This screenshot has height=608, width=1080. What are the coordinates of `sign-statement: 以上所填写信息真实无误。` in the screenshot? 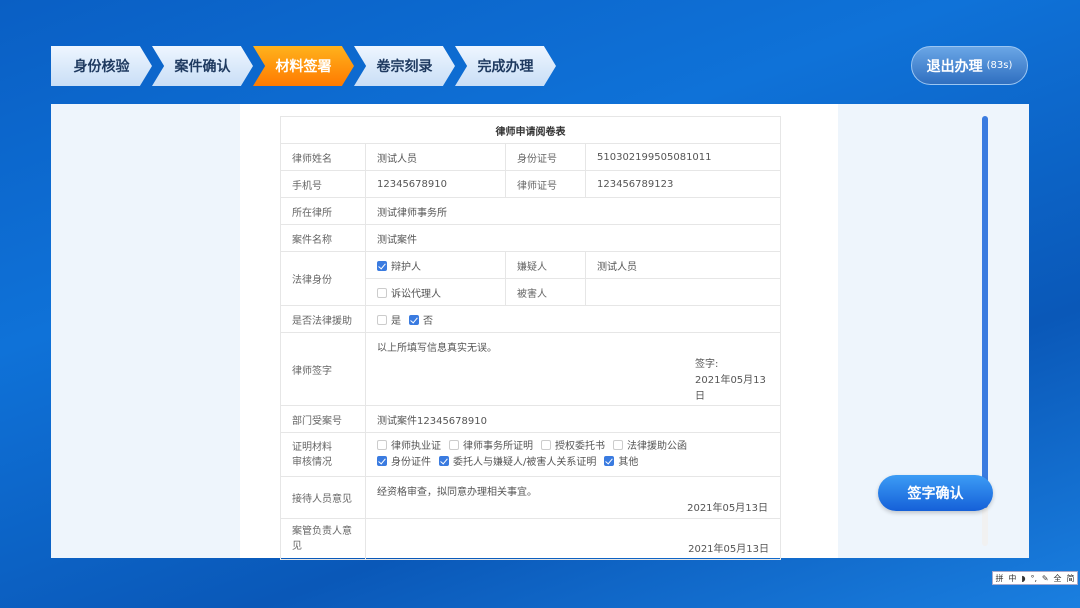 It's located at (437, 348).